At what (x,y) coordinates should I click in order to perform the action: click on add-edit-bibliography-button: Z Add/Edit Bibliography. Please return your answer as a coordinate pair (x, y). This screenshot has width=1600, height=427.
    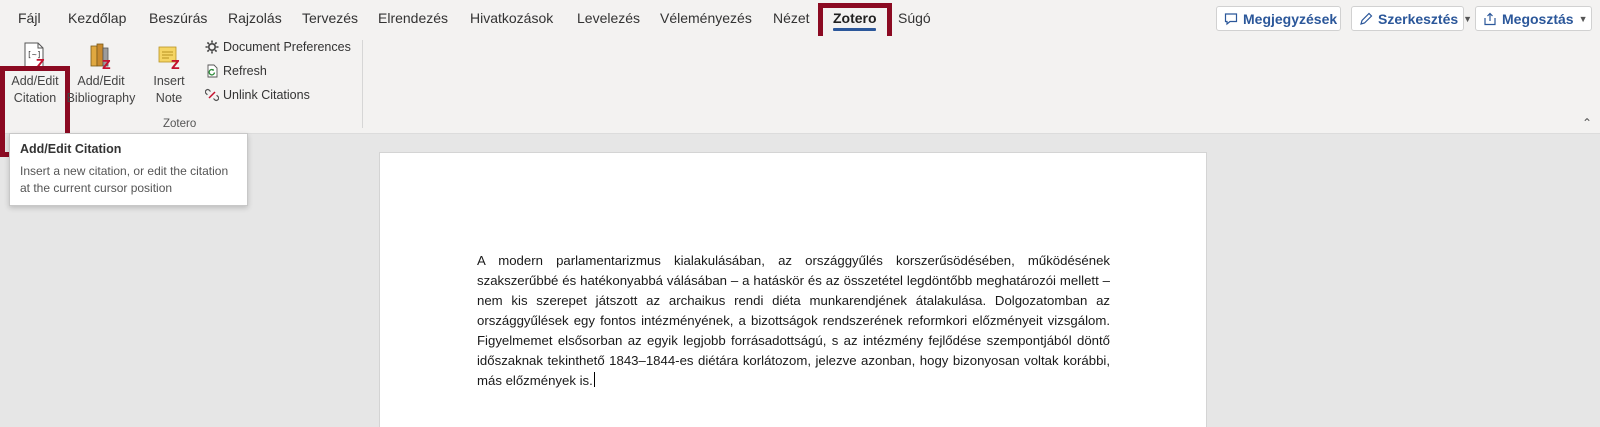
    Looking at the image, I should click on (101, 74).